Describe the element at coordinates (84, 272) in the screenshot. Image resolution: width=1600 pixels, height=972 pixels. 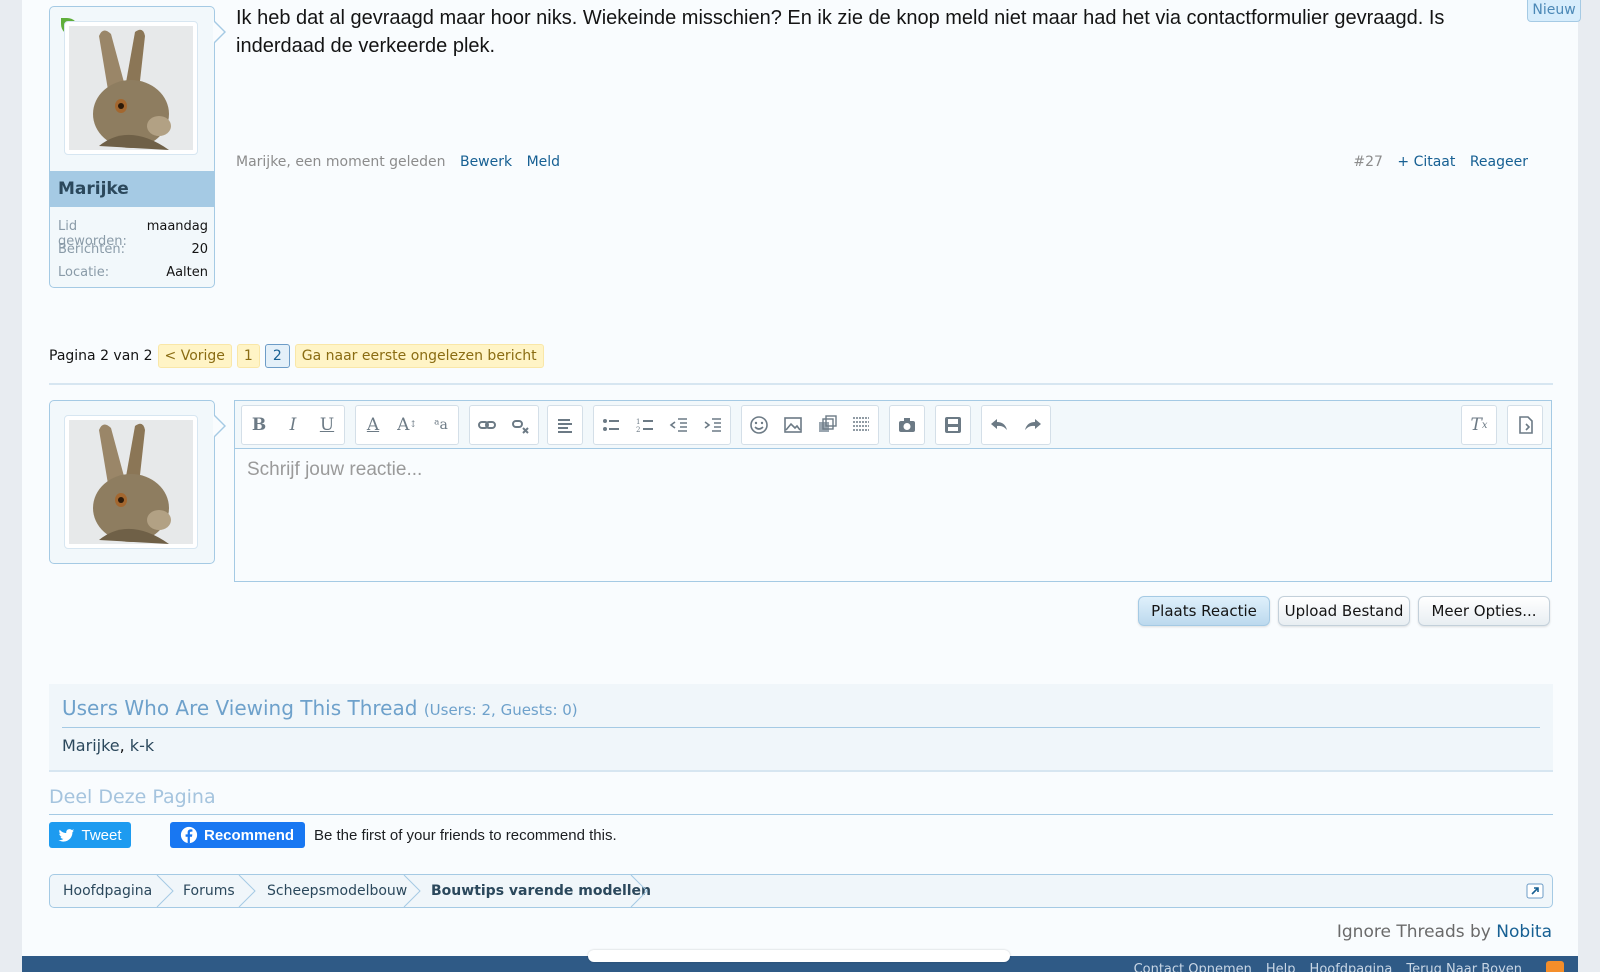
I see `stat-label: Locatie:` at that location.